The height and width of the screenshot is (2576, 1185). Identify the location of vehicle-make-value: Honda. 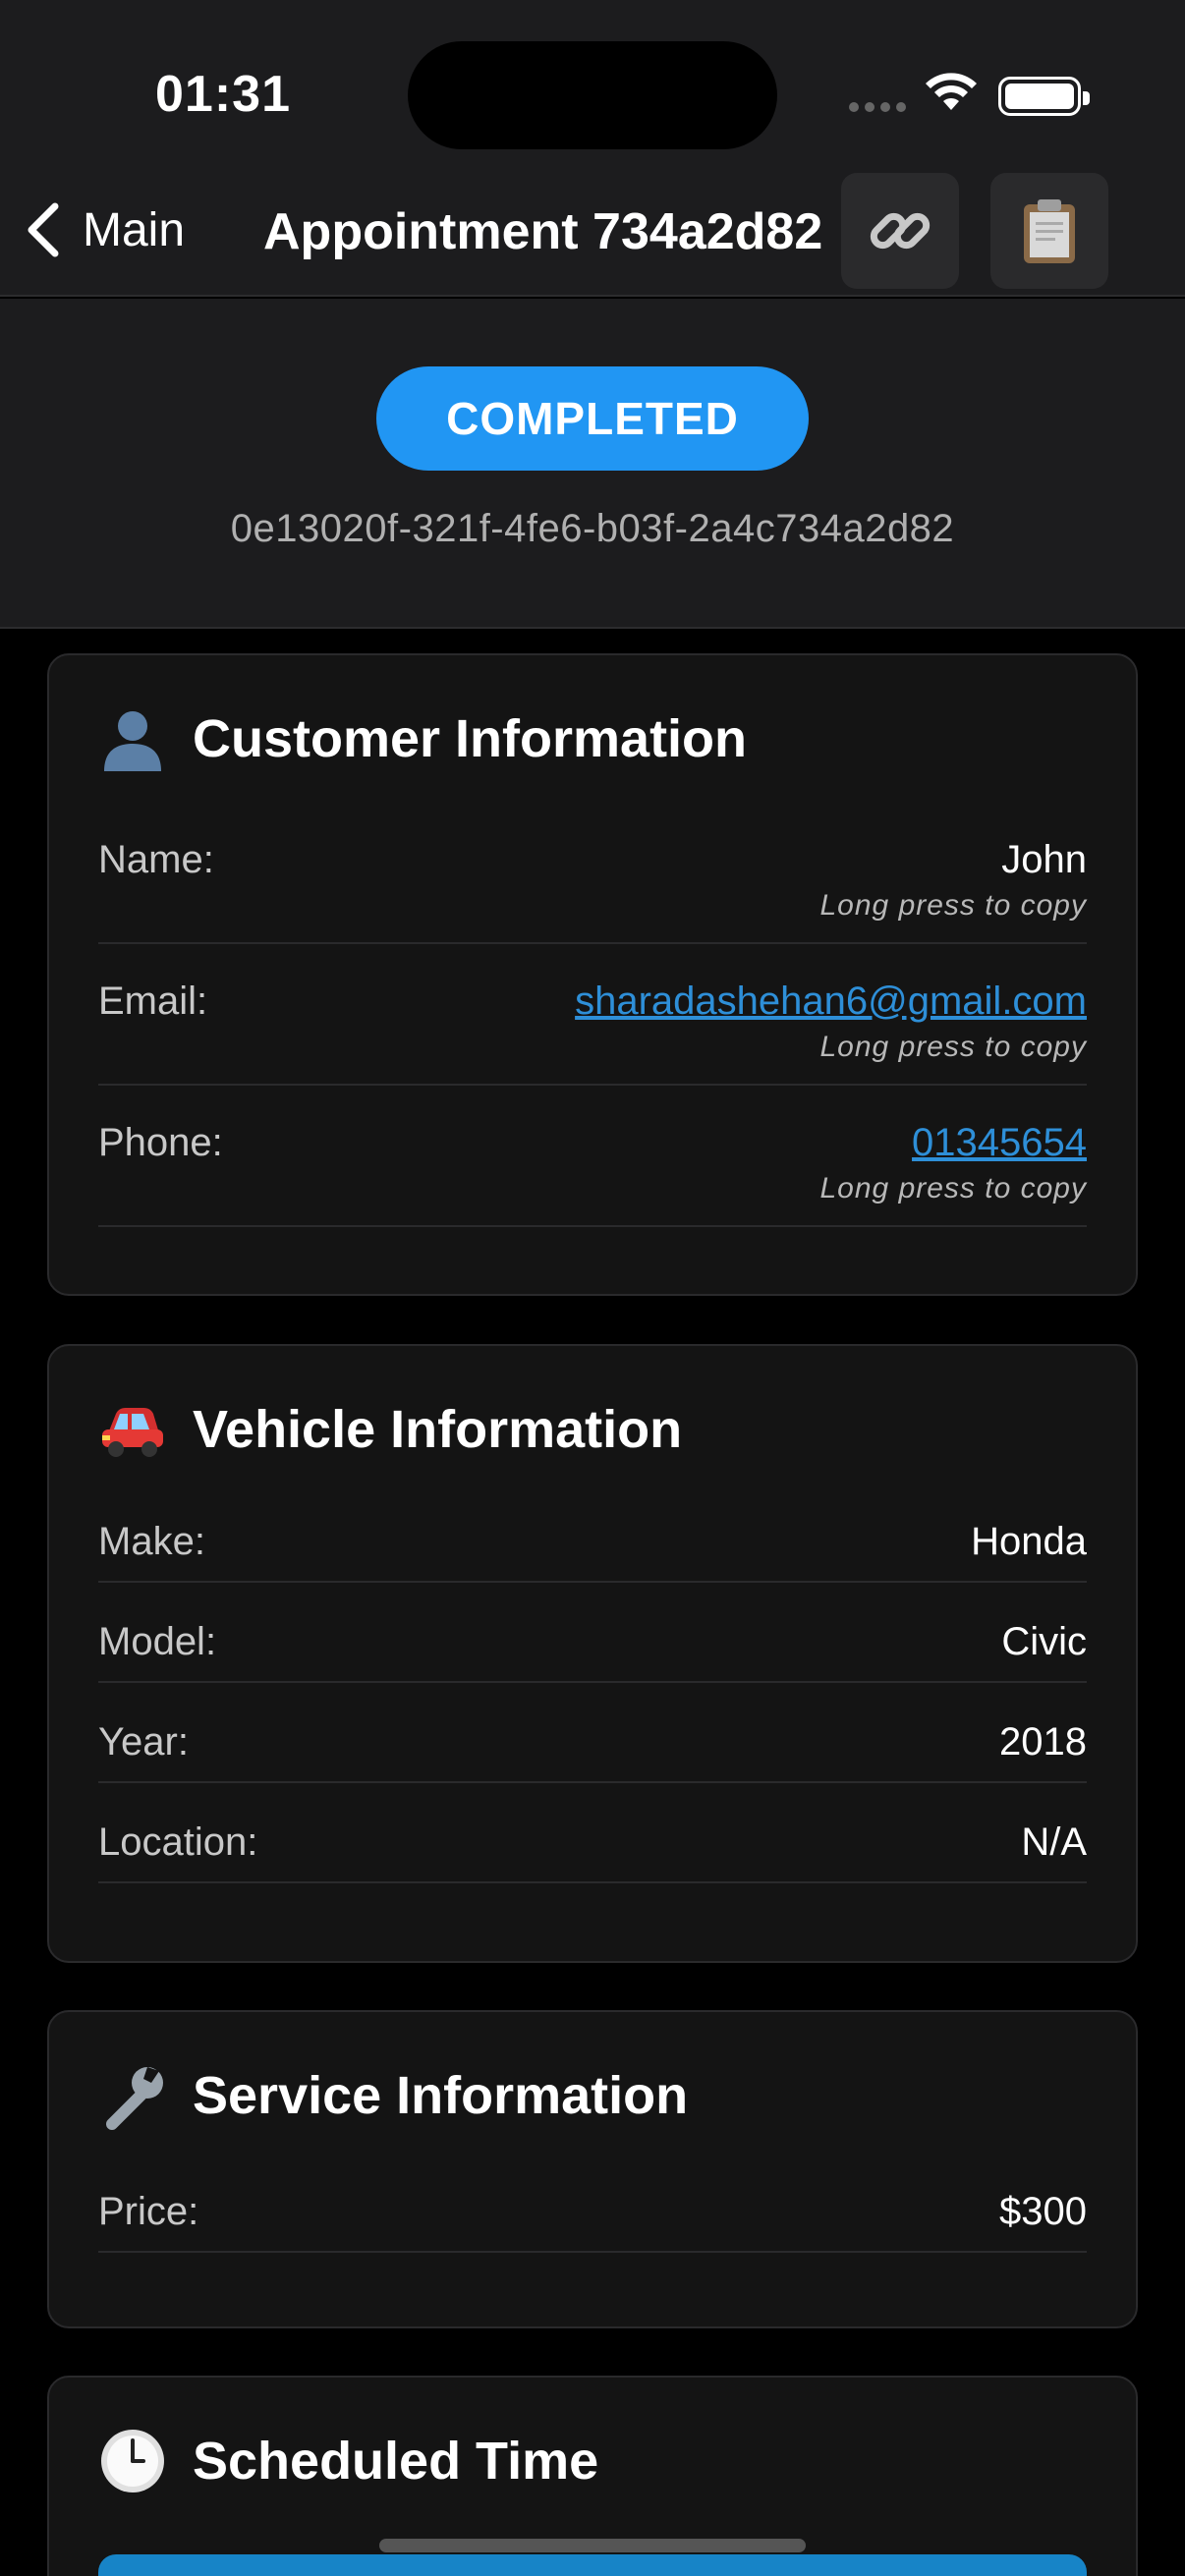
(1029, 1541).